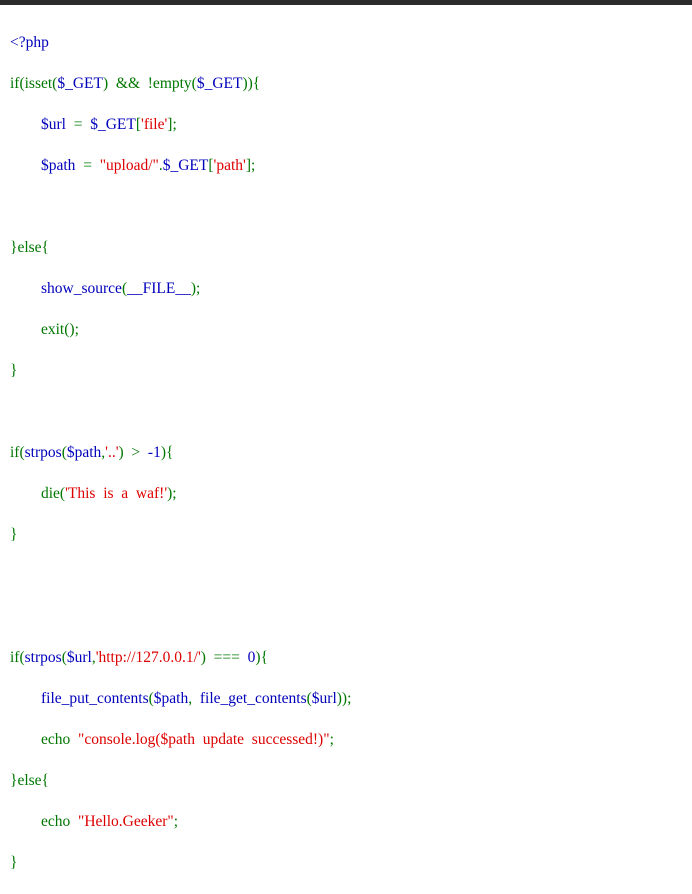 The image size is (692, 894). Describe the element at coordinates (34, 83) in the screenshot. I see `code-token: if(isset(` at that location.